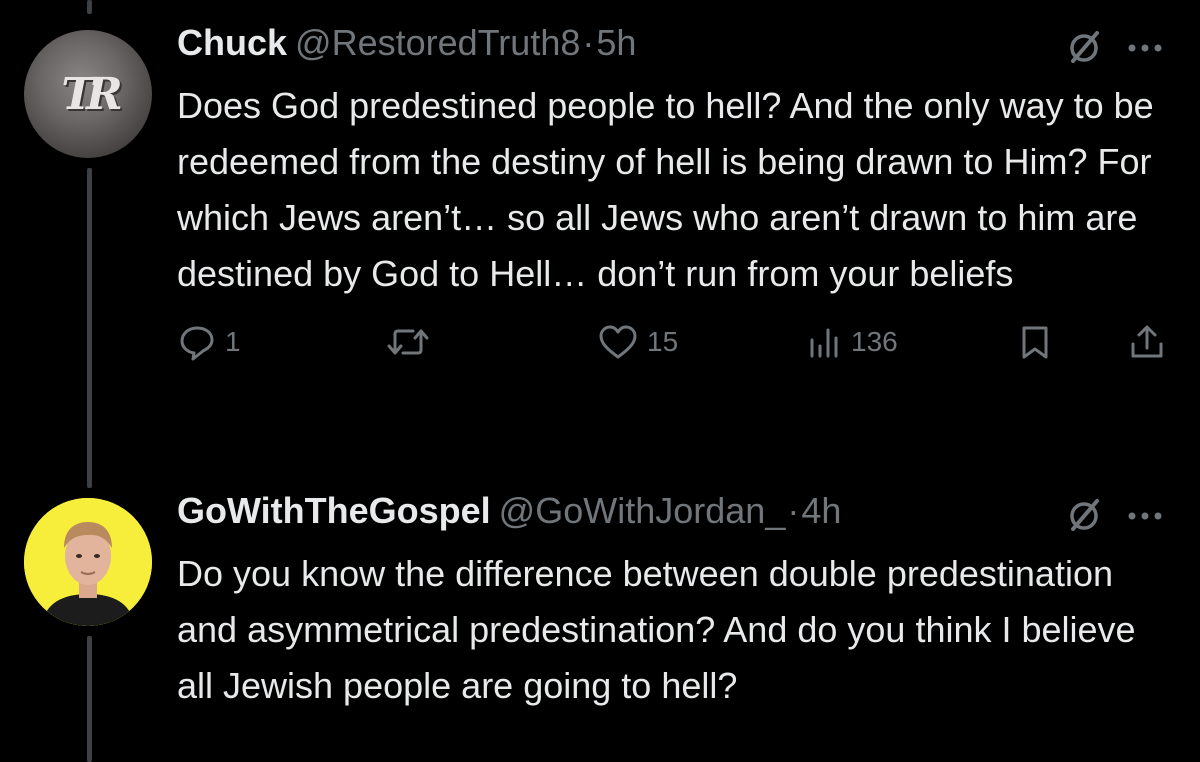  I want to click on bookmark-icon, so click(1035, 342).